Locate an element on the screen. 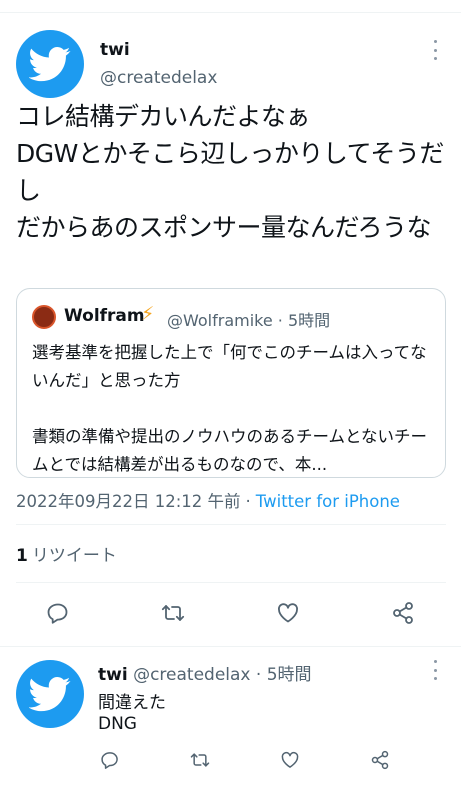 The width and height of the screenshot is (461, 800). reply-author-avatar is located at coordinates (50, 694).